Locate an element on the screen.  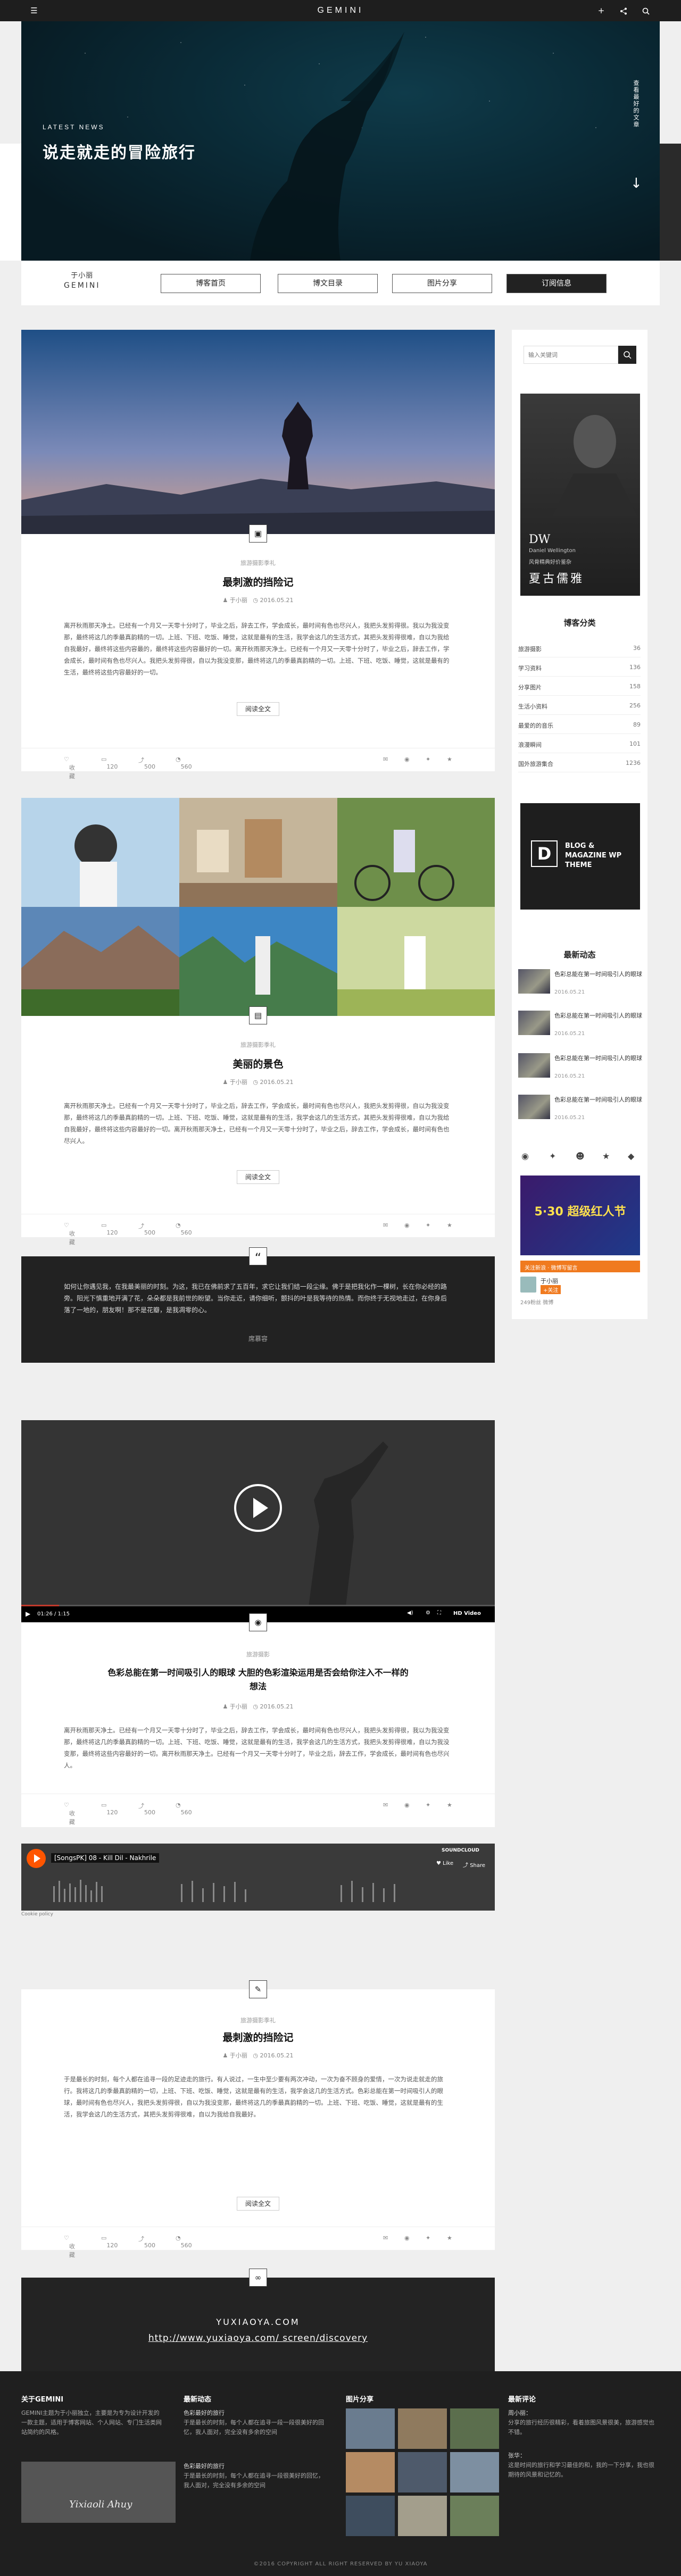
avatar is located at coordinates (528, 1285).